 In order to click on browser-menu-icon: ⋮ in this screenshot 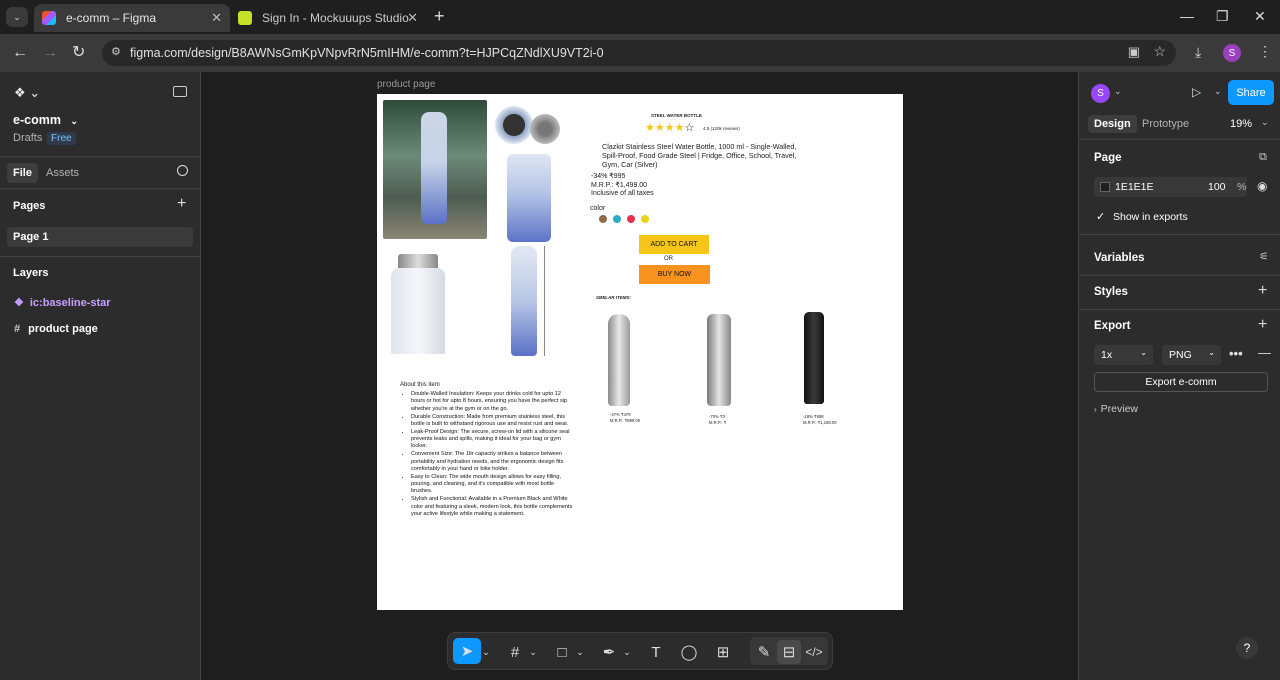, I will do `click(1265, 51)`.